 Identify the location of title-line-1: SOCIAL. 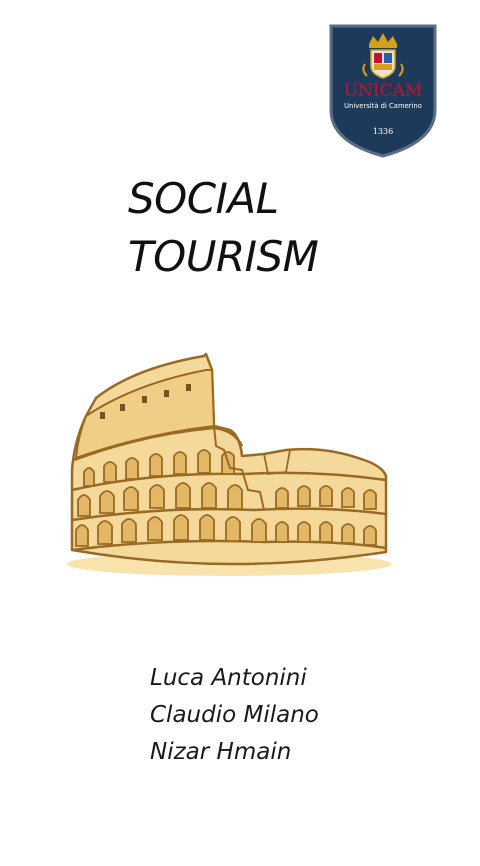
(203, 198).